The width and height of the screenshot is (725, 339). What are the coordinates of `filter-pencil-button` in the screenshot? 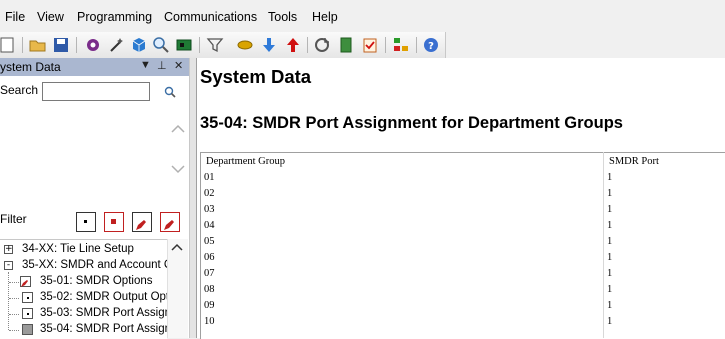 It's located at (142, 222).